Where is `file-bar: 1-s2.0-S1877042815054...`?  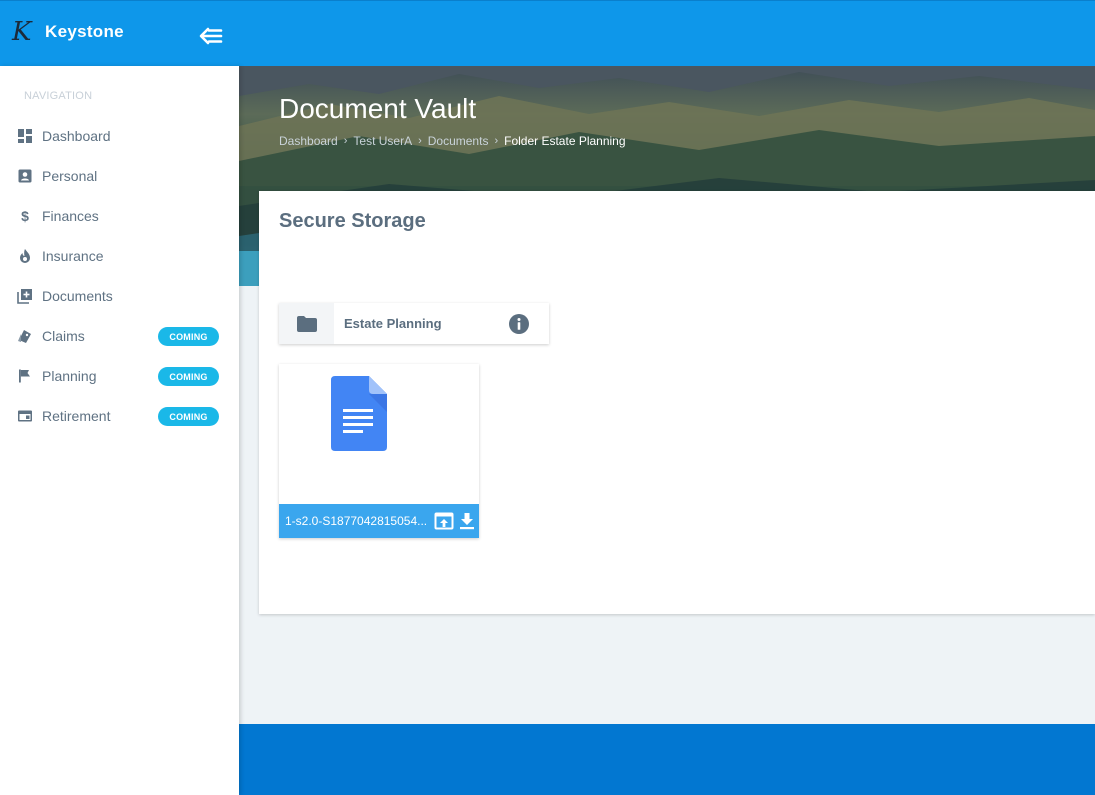
file-bar: 1-s2.0-S1877042815054... is located at coordinates (379, 521).